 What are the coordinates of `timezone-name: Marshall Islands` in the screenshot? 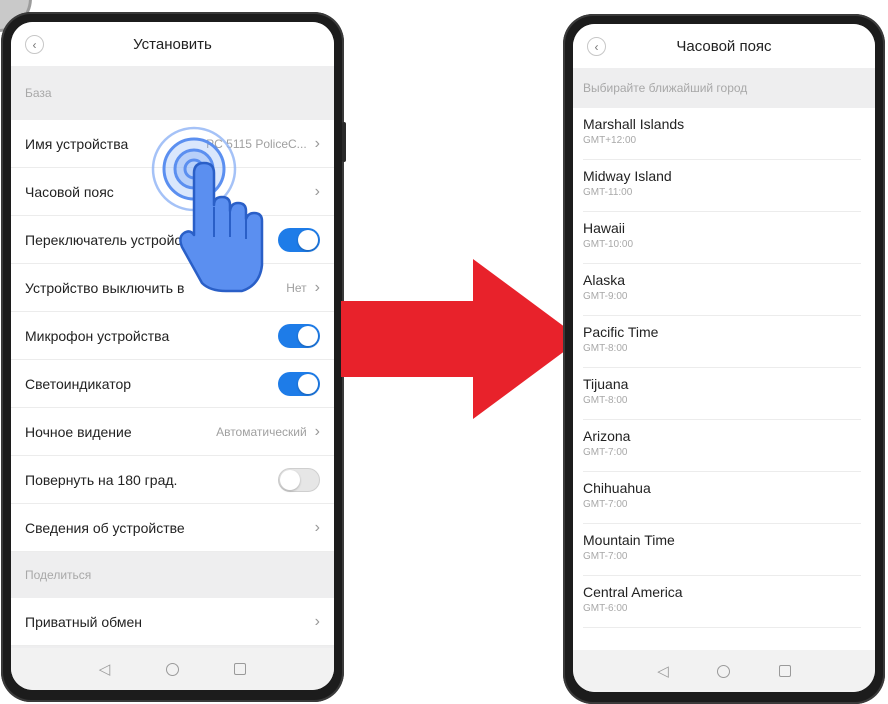 It's located at (634, 124).